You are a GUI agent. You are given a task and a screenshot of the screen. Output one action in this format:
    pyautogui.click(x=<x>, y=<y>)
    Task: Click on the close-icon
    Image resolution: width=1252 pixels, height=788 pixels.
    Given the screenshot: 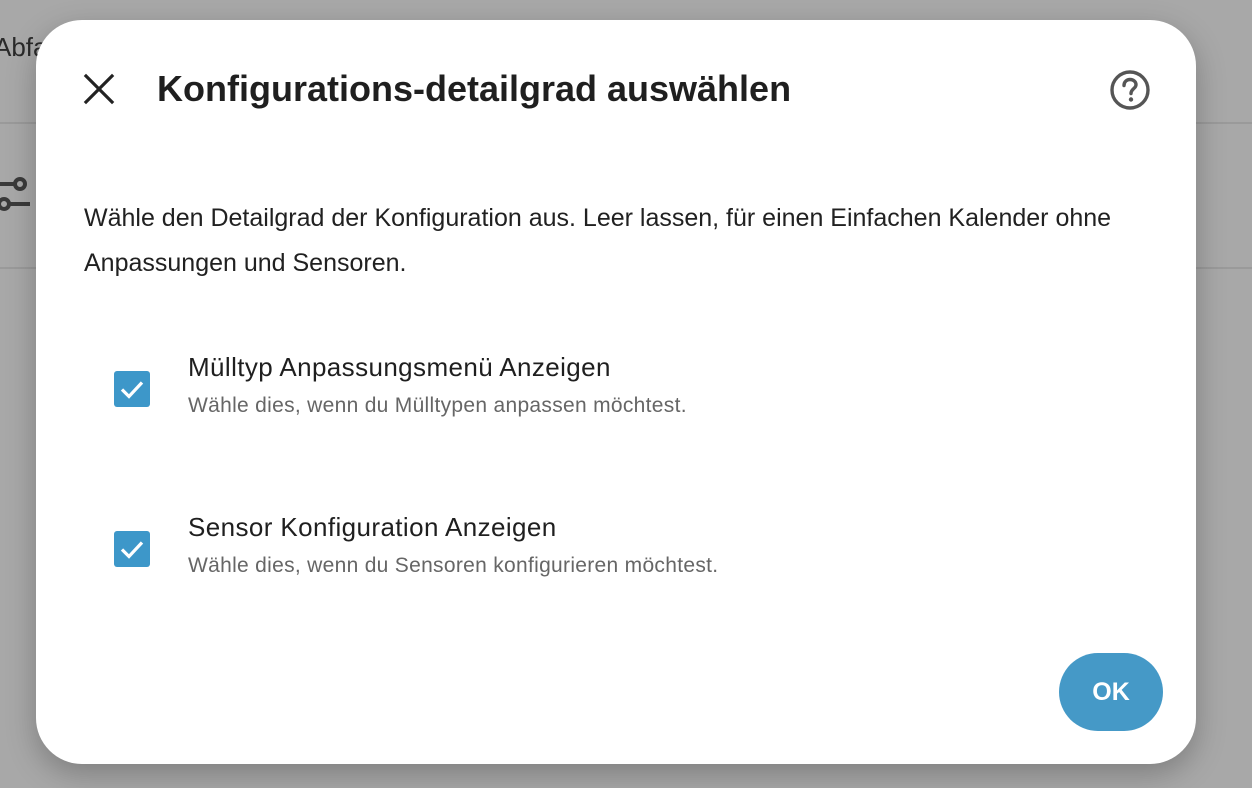 What is the action you would take?
    pyautogui.click(x=99, y=89)
    